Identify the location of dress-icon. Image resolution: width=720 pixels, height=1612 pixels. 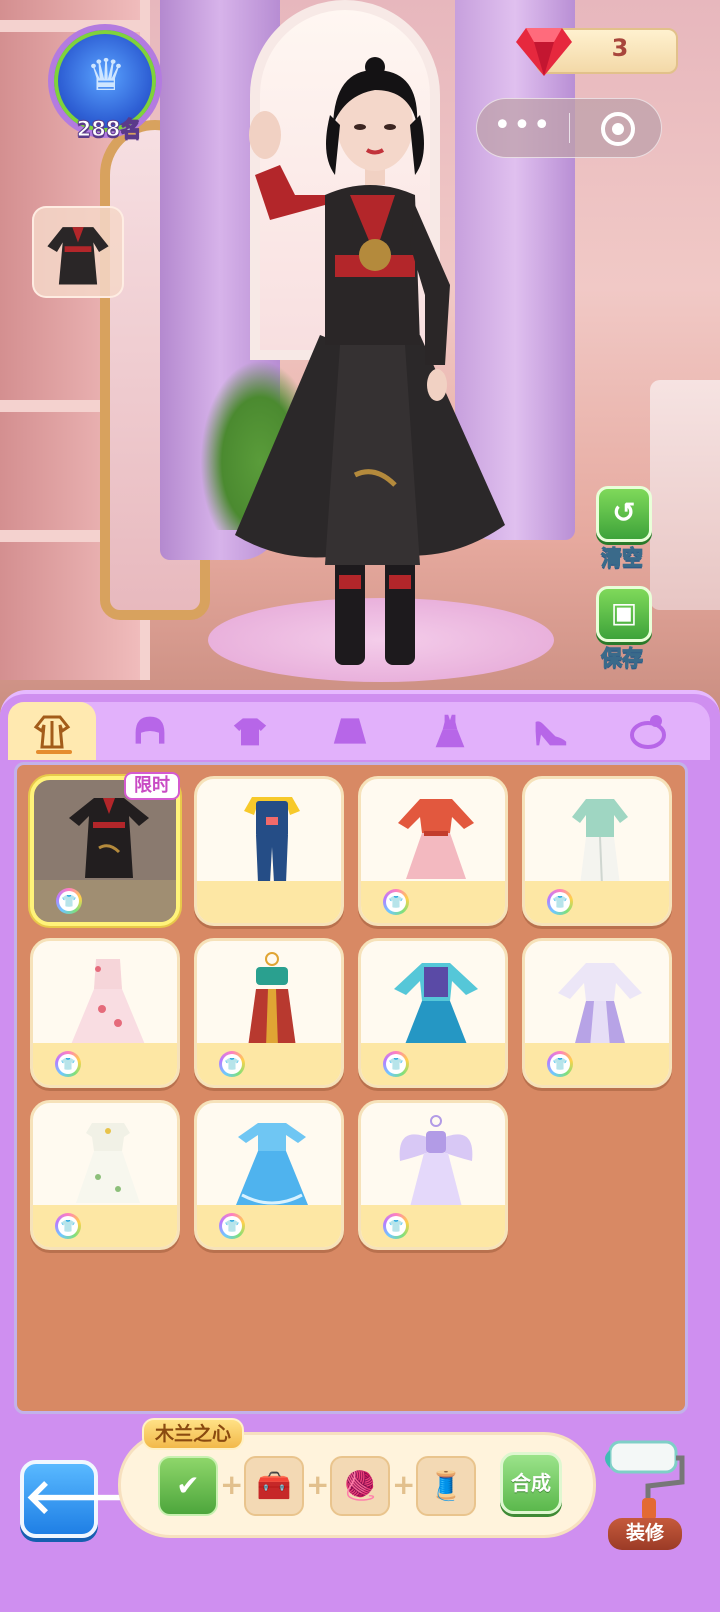
(450, 731).